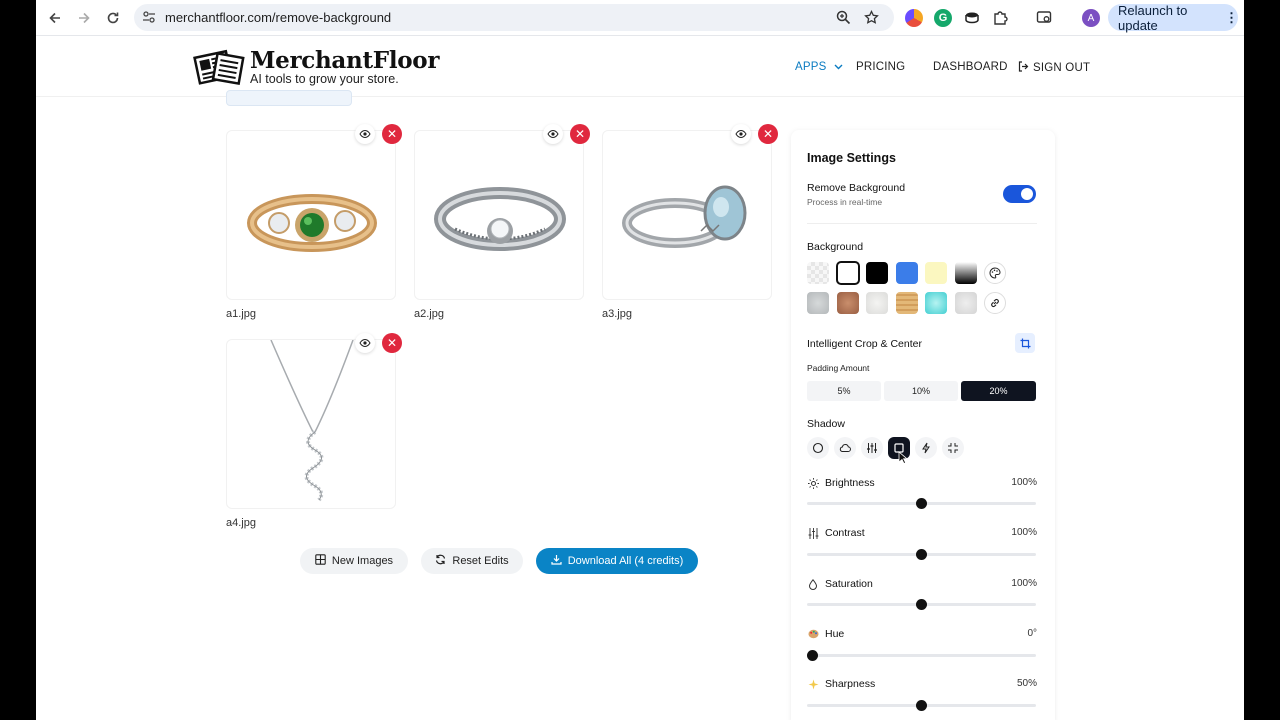 This screenshot has height=720, width=1280. What do you see at coordinates (845, 448) in the screenshot?
I see `cloud-icon` at bounding box center [845, 448].